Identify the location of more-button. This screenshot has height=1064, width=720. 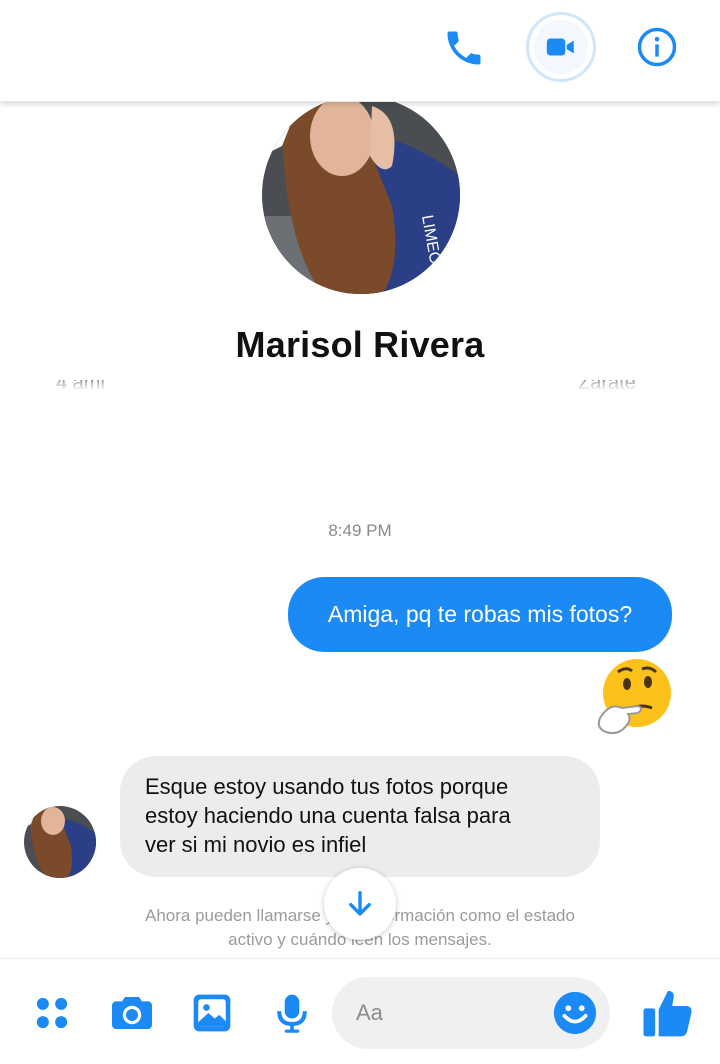
(52, 1013).